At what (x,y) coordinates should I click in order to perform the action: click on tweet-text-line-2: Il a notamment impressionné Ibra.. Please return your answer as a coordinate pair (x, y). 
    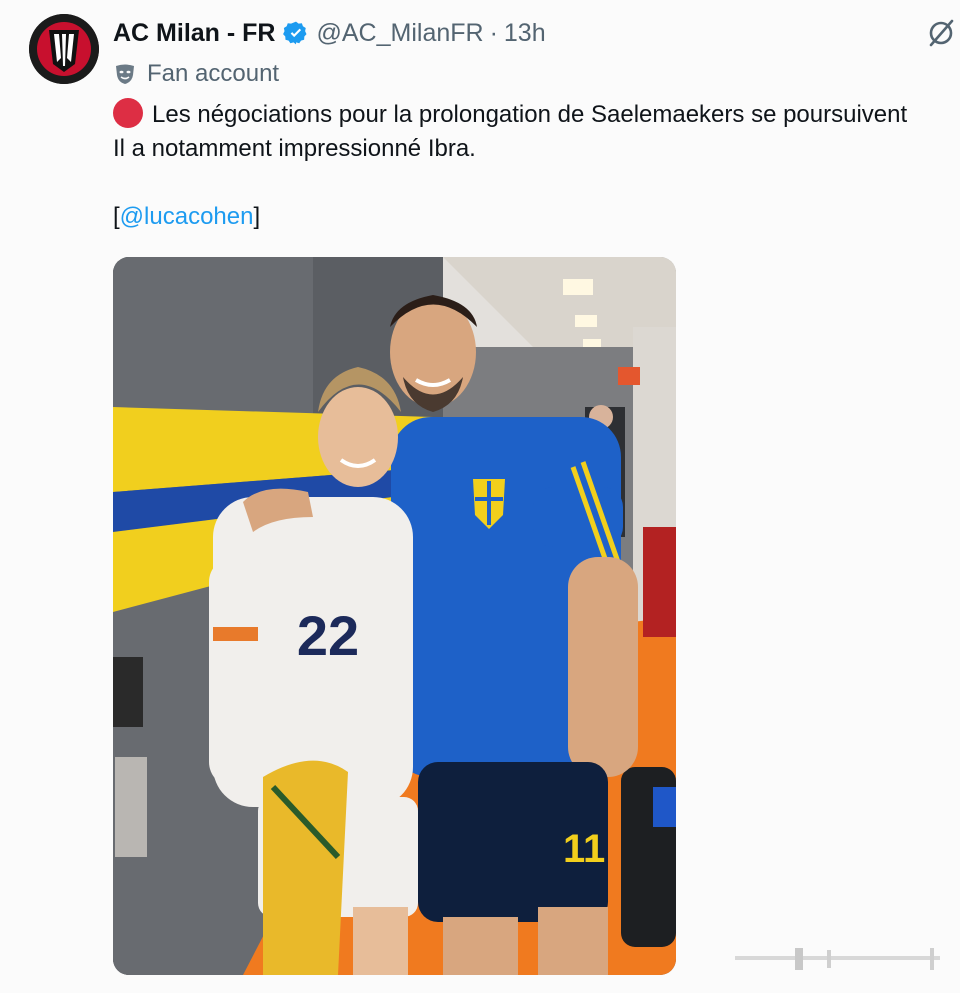
    Looking at the image, I should click on (294, 148).